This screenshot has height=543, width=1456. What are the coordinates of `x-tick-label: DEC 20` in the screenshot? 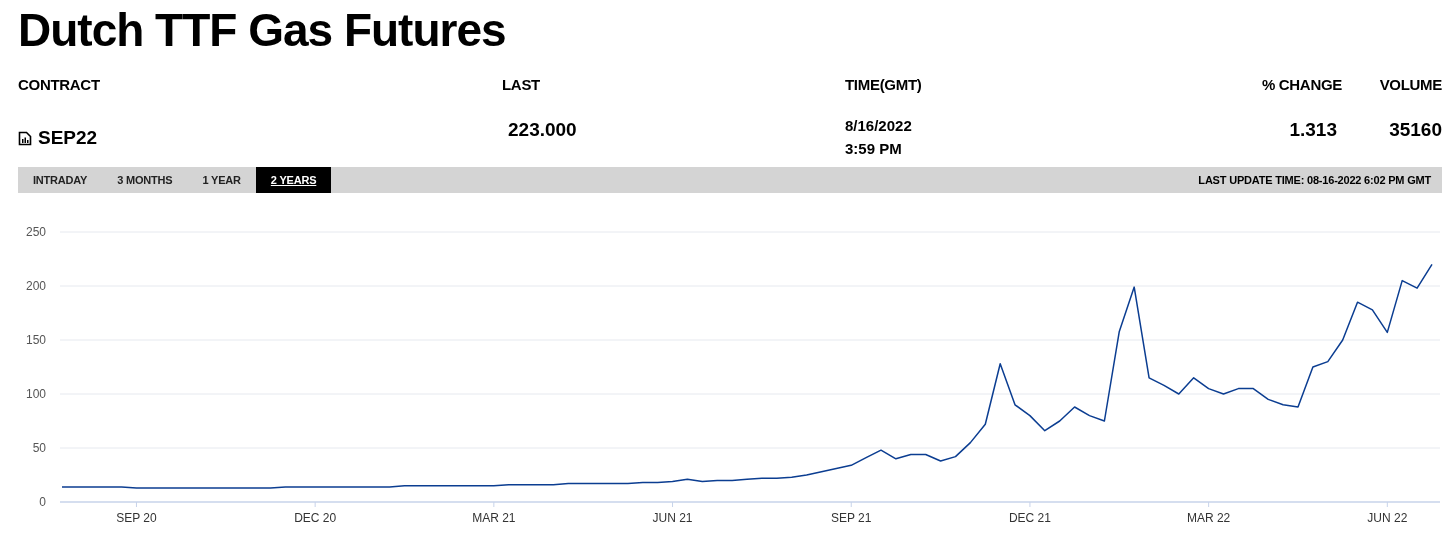 It's located at (315, 518).